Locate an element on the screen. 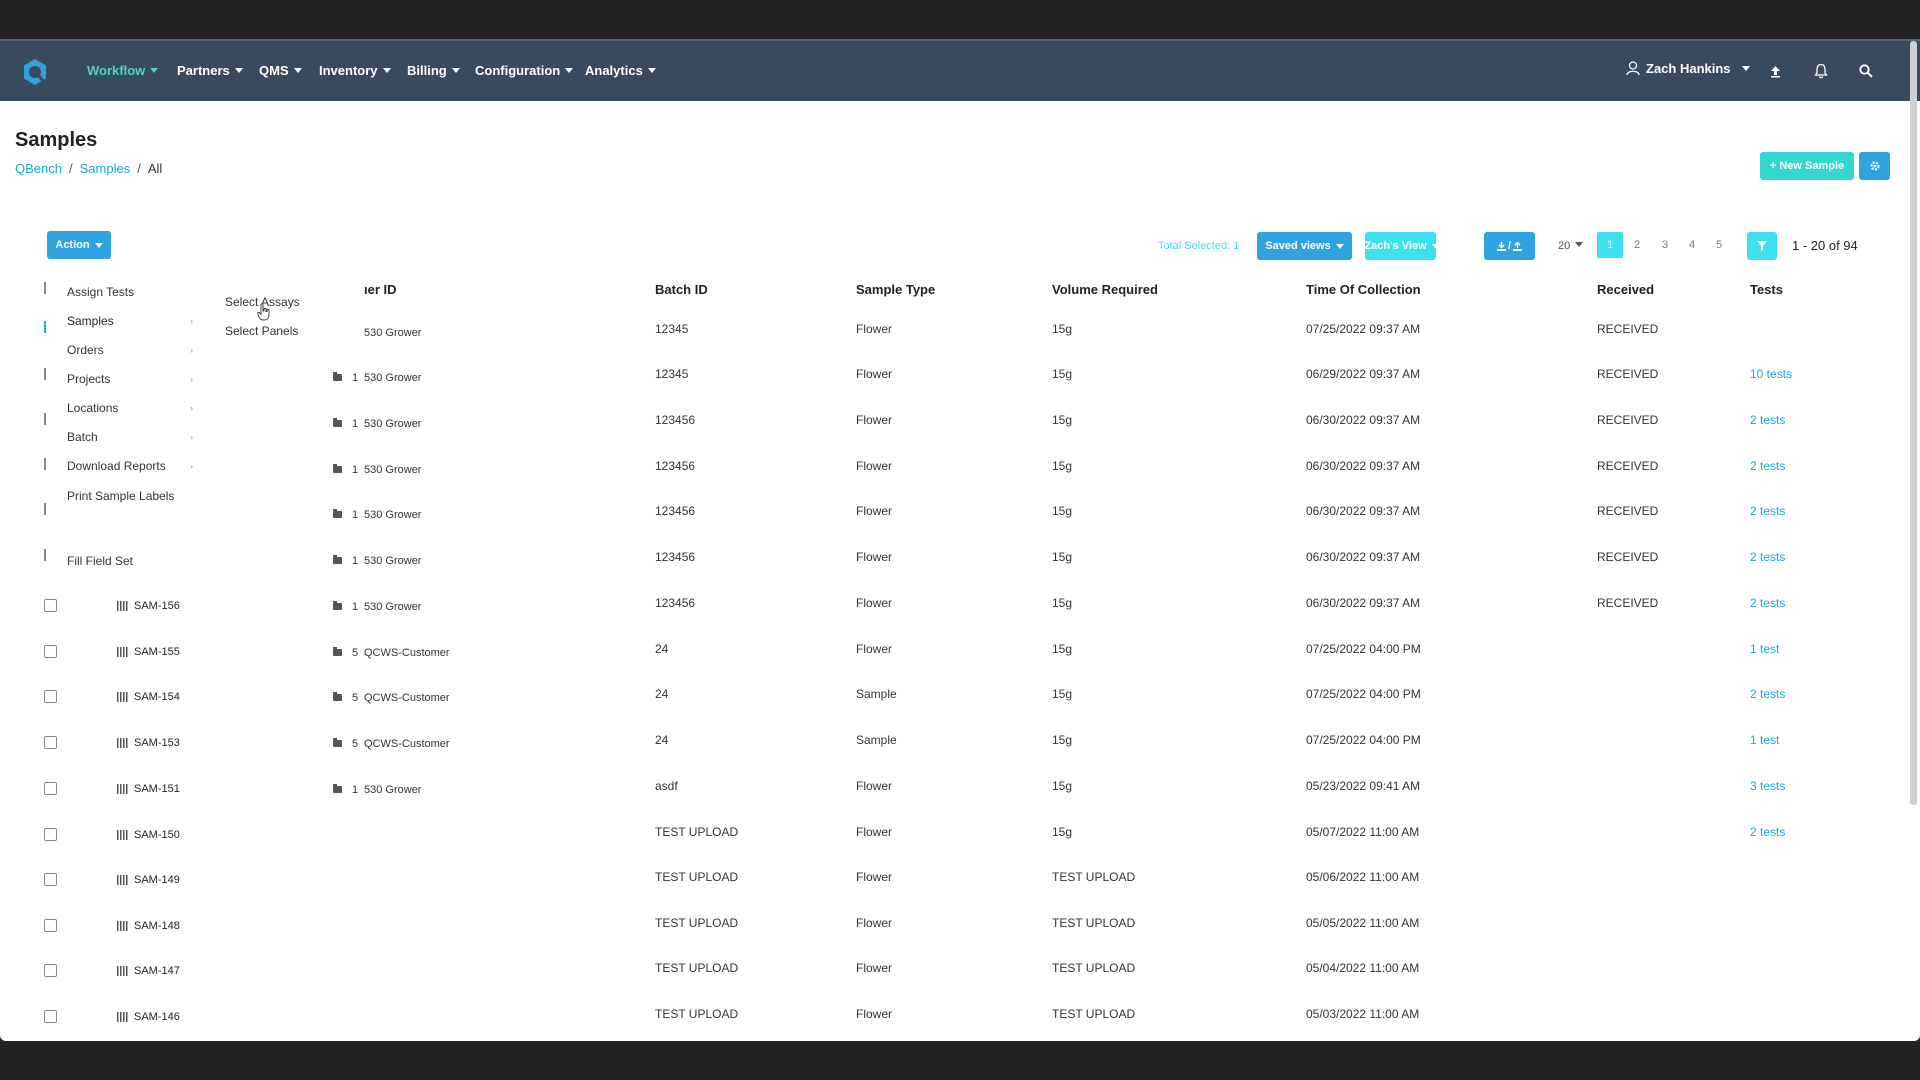 The image size is (1920, 1080). page-5-button: 5 is located at coordinates (1719, 245).